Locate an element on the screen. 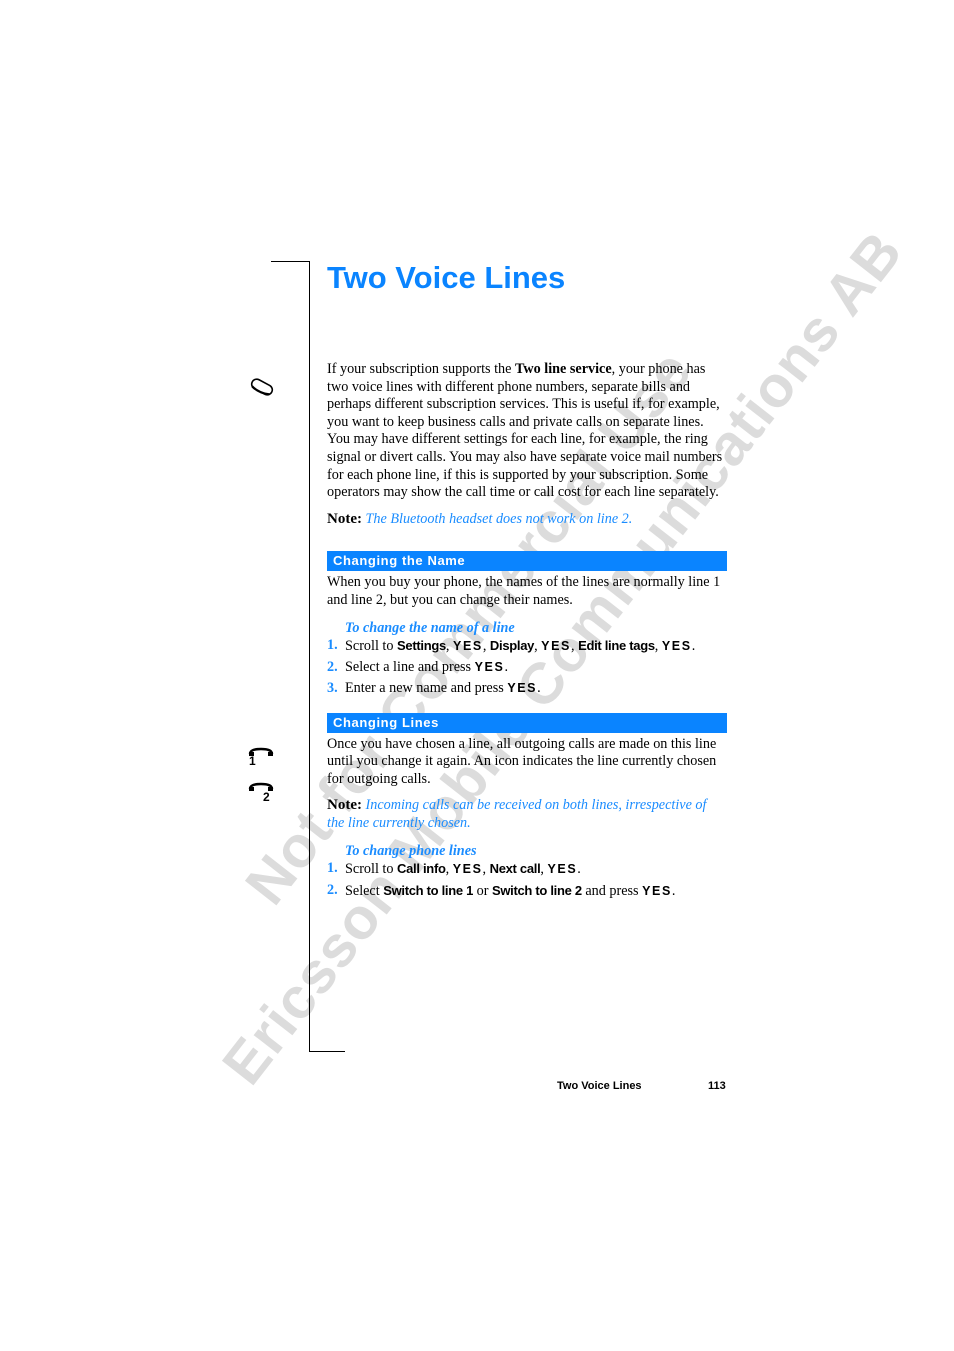 The width and height of the screenshot is (954, 1351). step-text: Select a line and press is located at coordinates (410, 667).